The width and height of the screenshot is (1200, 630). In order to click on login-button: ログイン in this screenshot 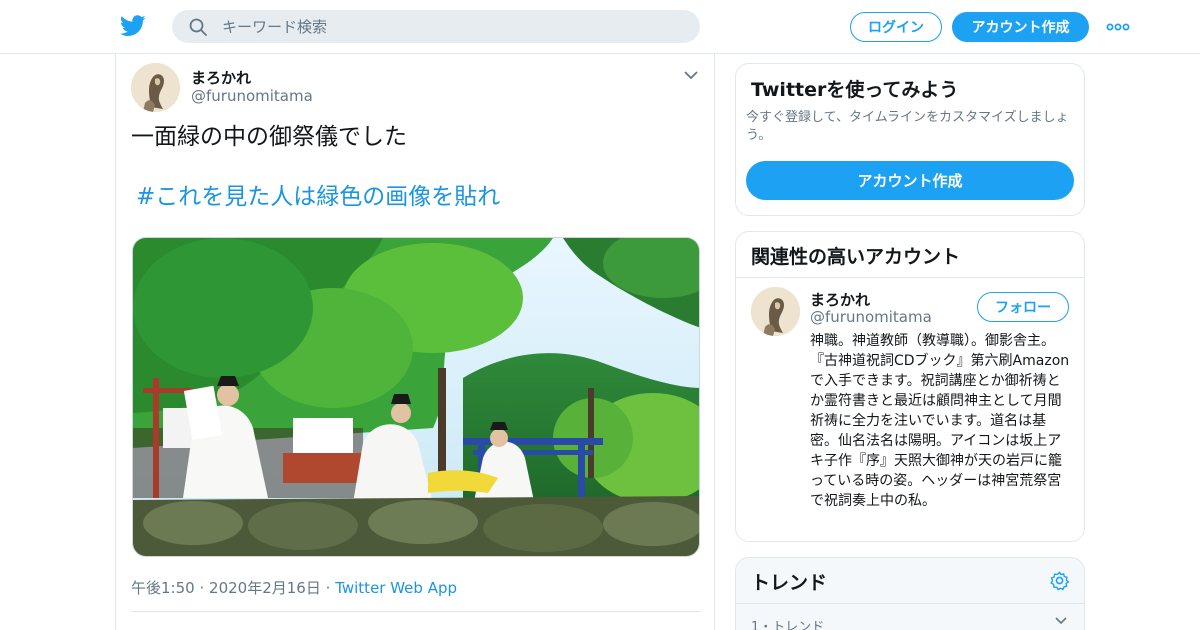, I will do `click(896, 27)`.